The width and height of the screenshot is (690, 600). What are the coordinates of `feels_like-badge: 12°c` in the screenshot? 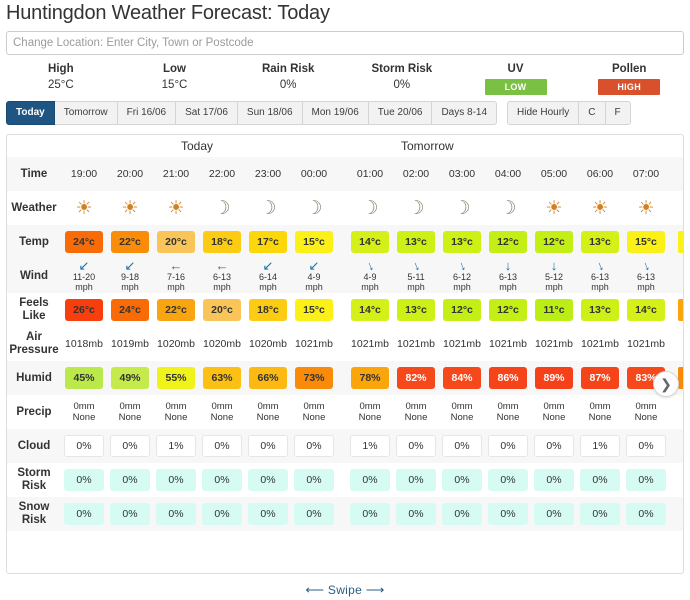 It's located at (462, 310).